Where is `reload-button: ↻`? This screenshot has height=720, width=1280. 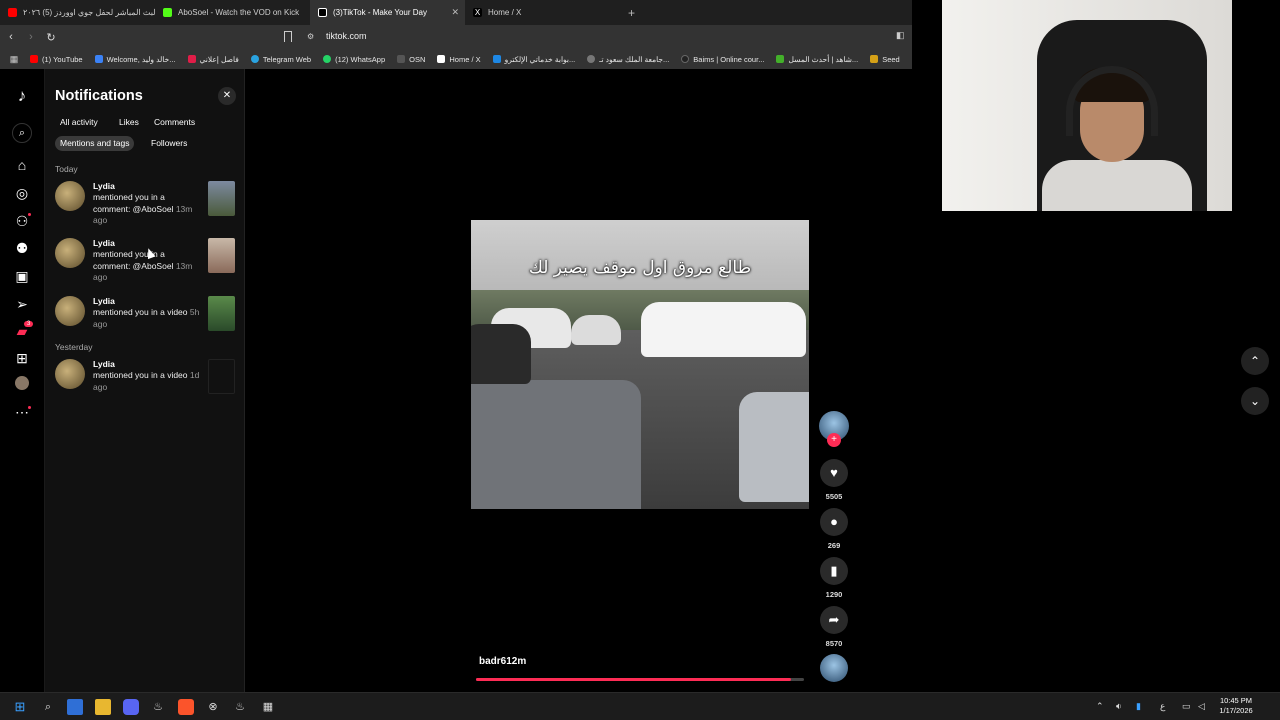
reload-button: ↻ is located at coordinates (51, 37).